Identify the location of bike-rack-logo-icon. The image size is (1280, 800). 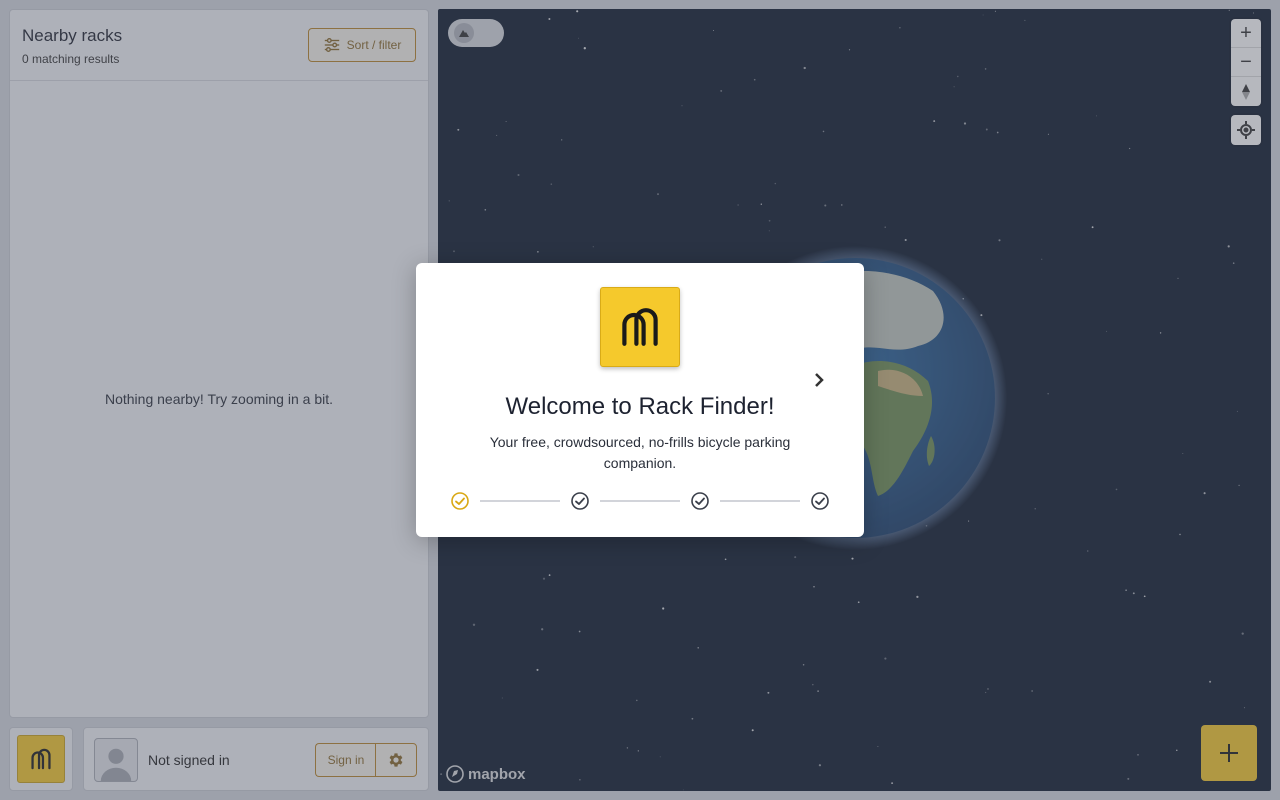
(640, 327).